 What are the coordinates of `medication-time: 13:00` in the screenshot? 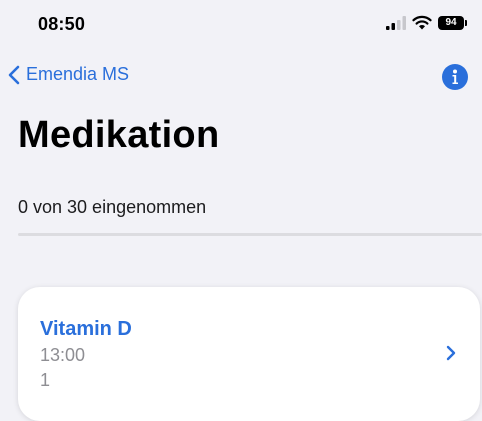 It's located at (63, 355).